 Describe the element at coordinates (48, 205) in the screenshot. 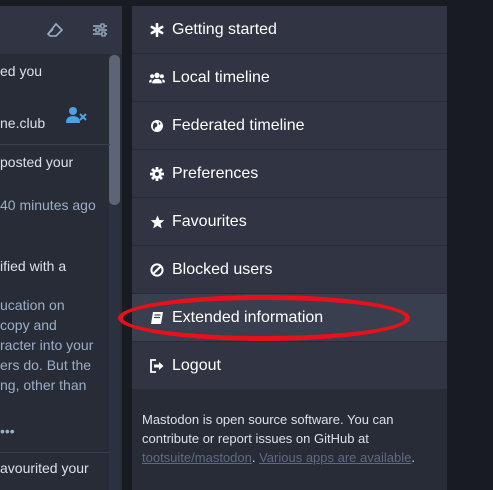

I see `notification-timestamp: 40 minutes ago` at that location.